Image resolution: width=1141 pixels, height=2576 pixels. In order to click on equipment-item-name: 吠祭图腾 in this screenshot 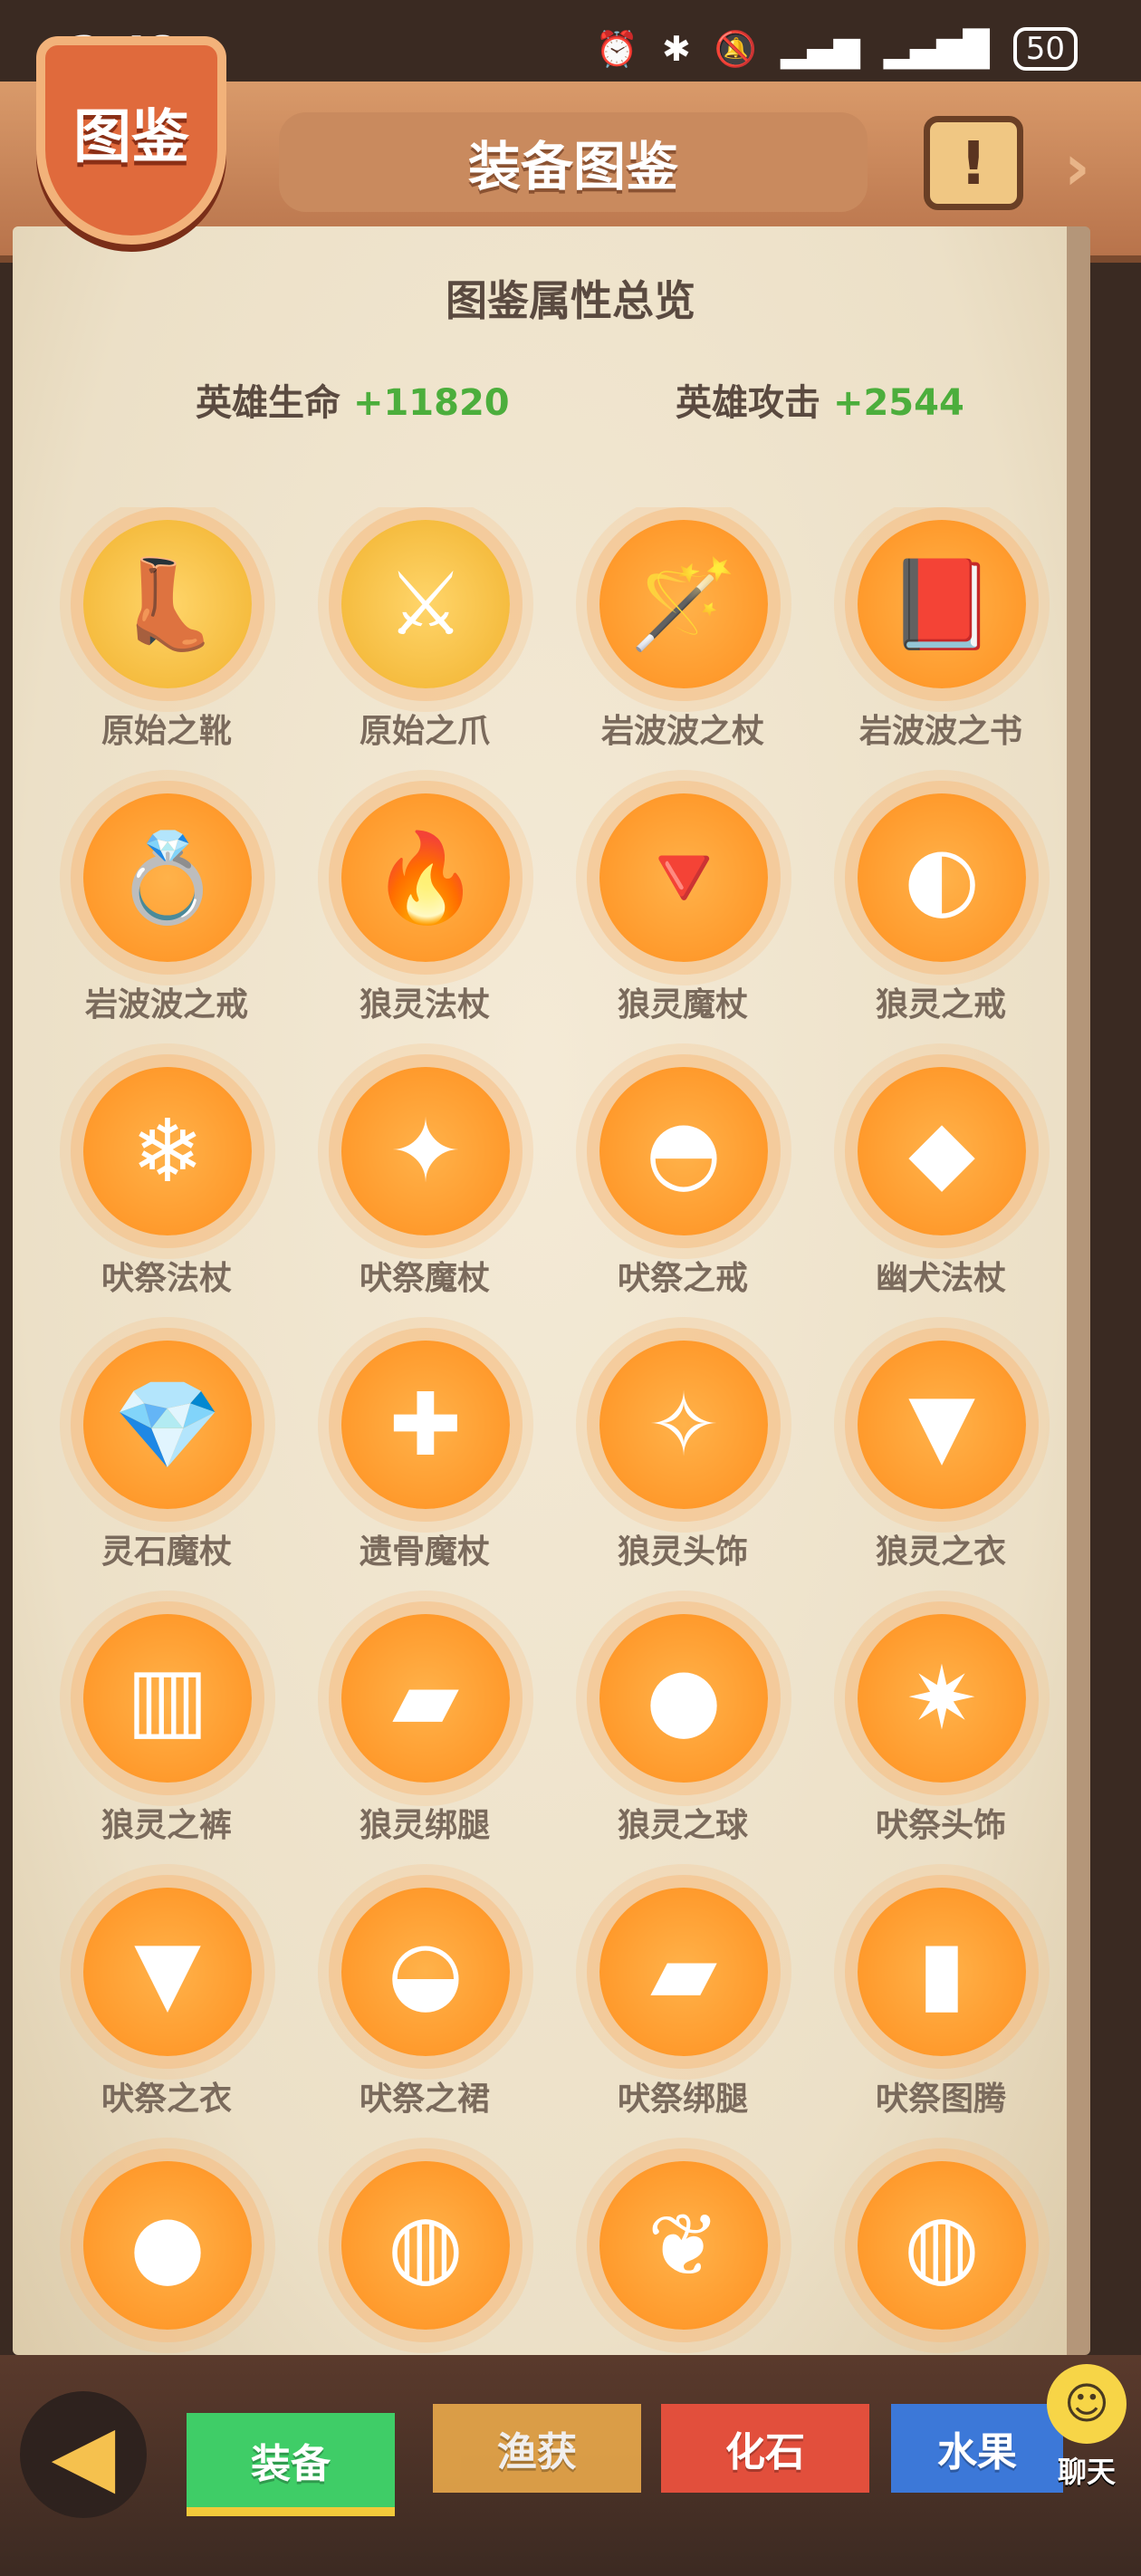, I will do `click(940, 2099)`.